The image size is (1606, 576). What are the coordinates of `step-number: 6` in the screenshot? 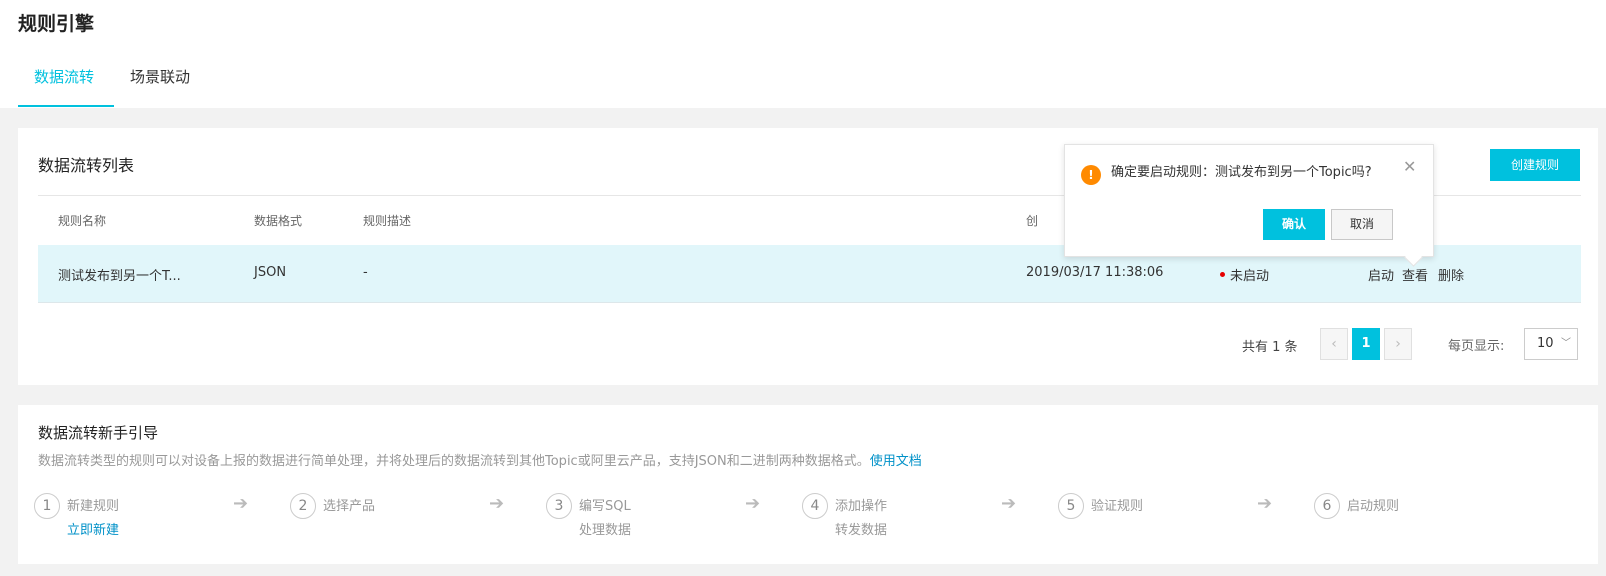 It's located at (1327, 506).